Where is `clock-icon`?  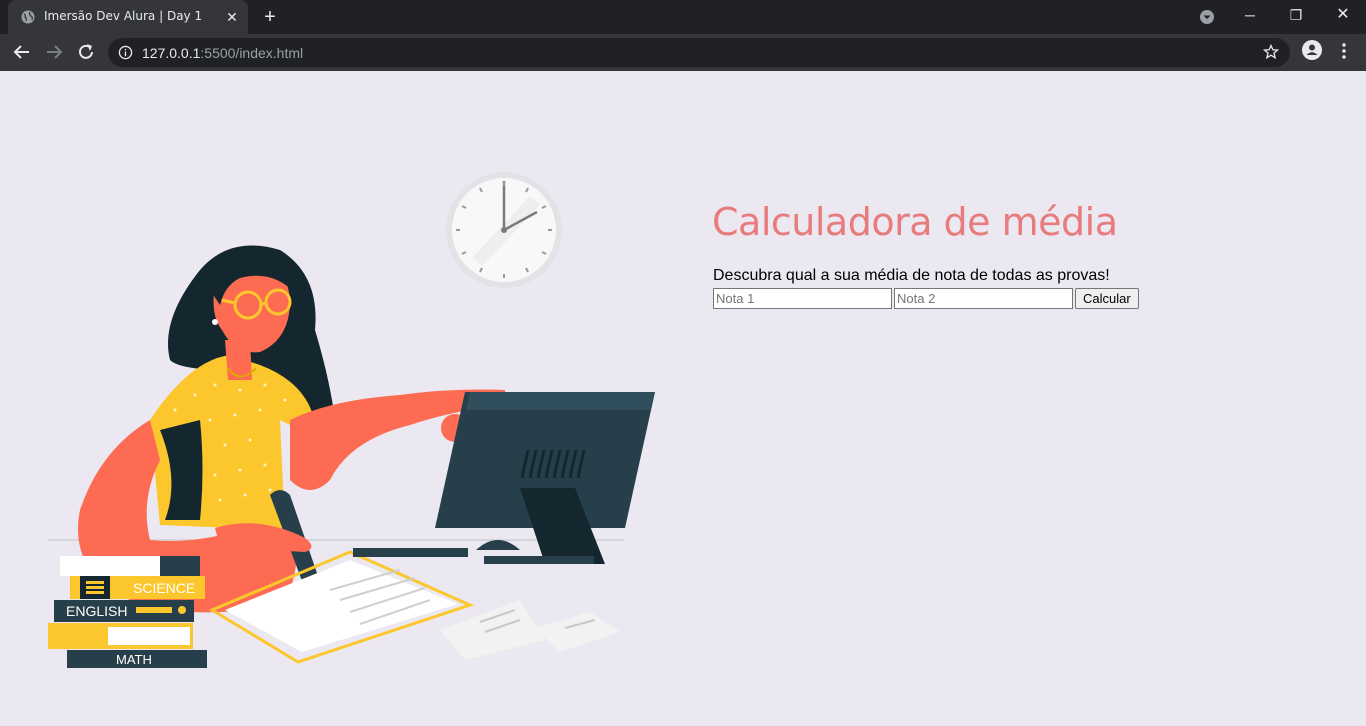 clock-icon is located at coordinates (504, 230).